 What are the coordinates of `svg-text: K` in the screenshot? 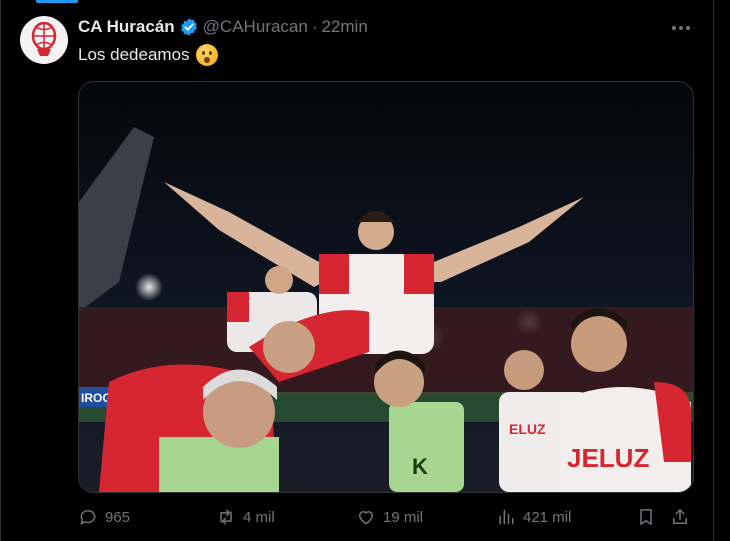 It's located at (420, 466).